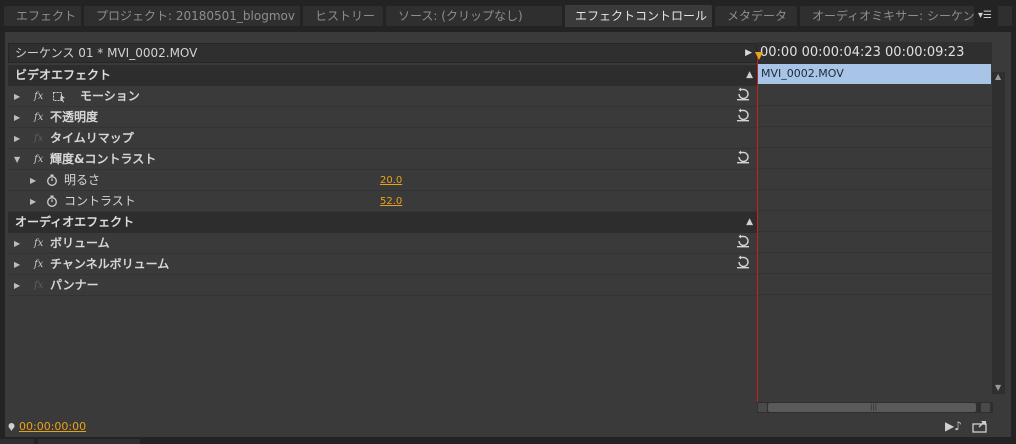 The width and height of the screenshot is (1016, 444). What do you see at coordinates (998, 76) in the screenshot?
I see `scroll-up-icon: ▲` at bounding box center [998, 76].